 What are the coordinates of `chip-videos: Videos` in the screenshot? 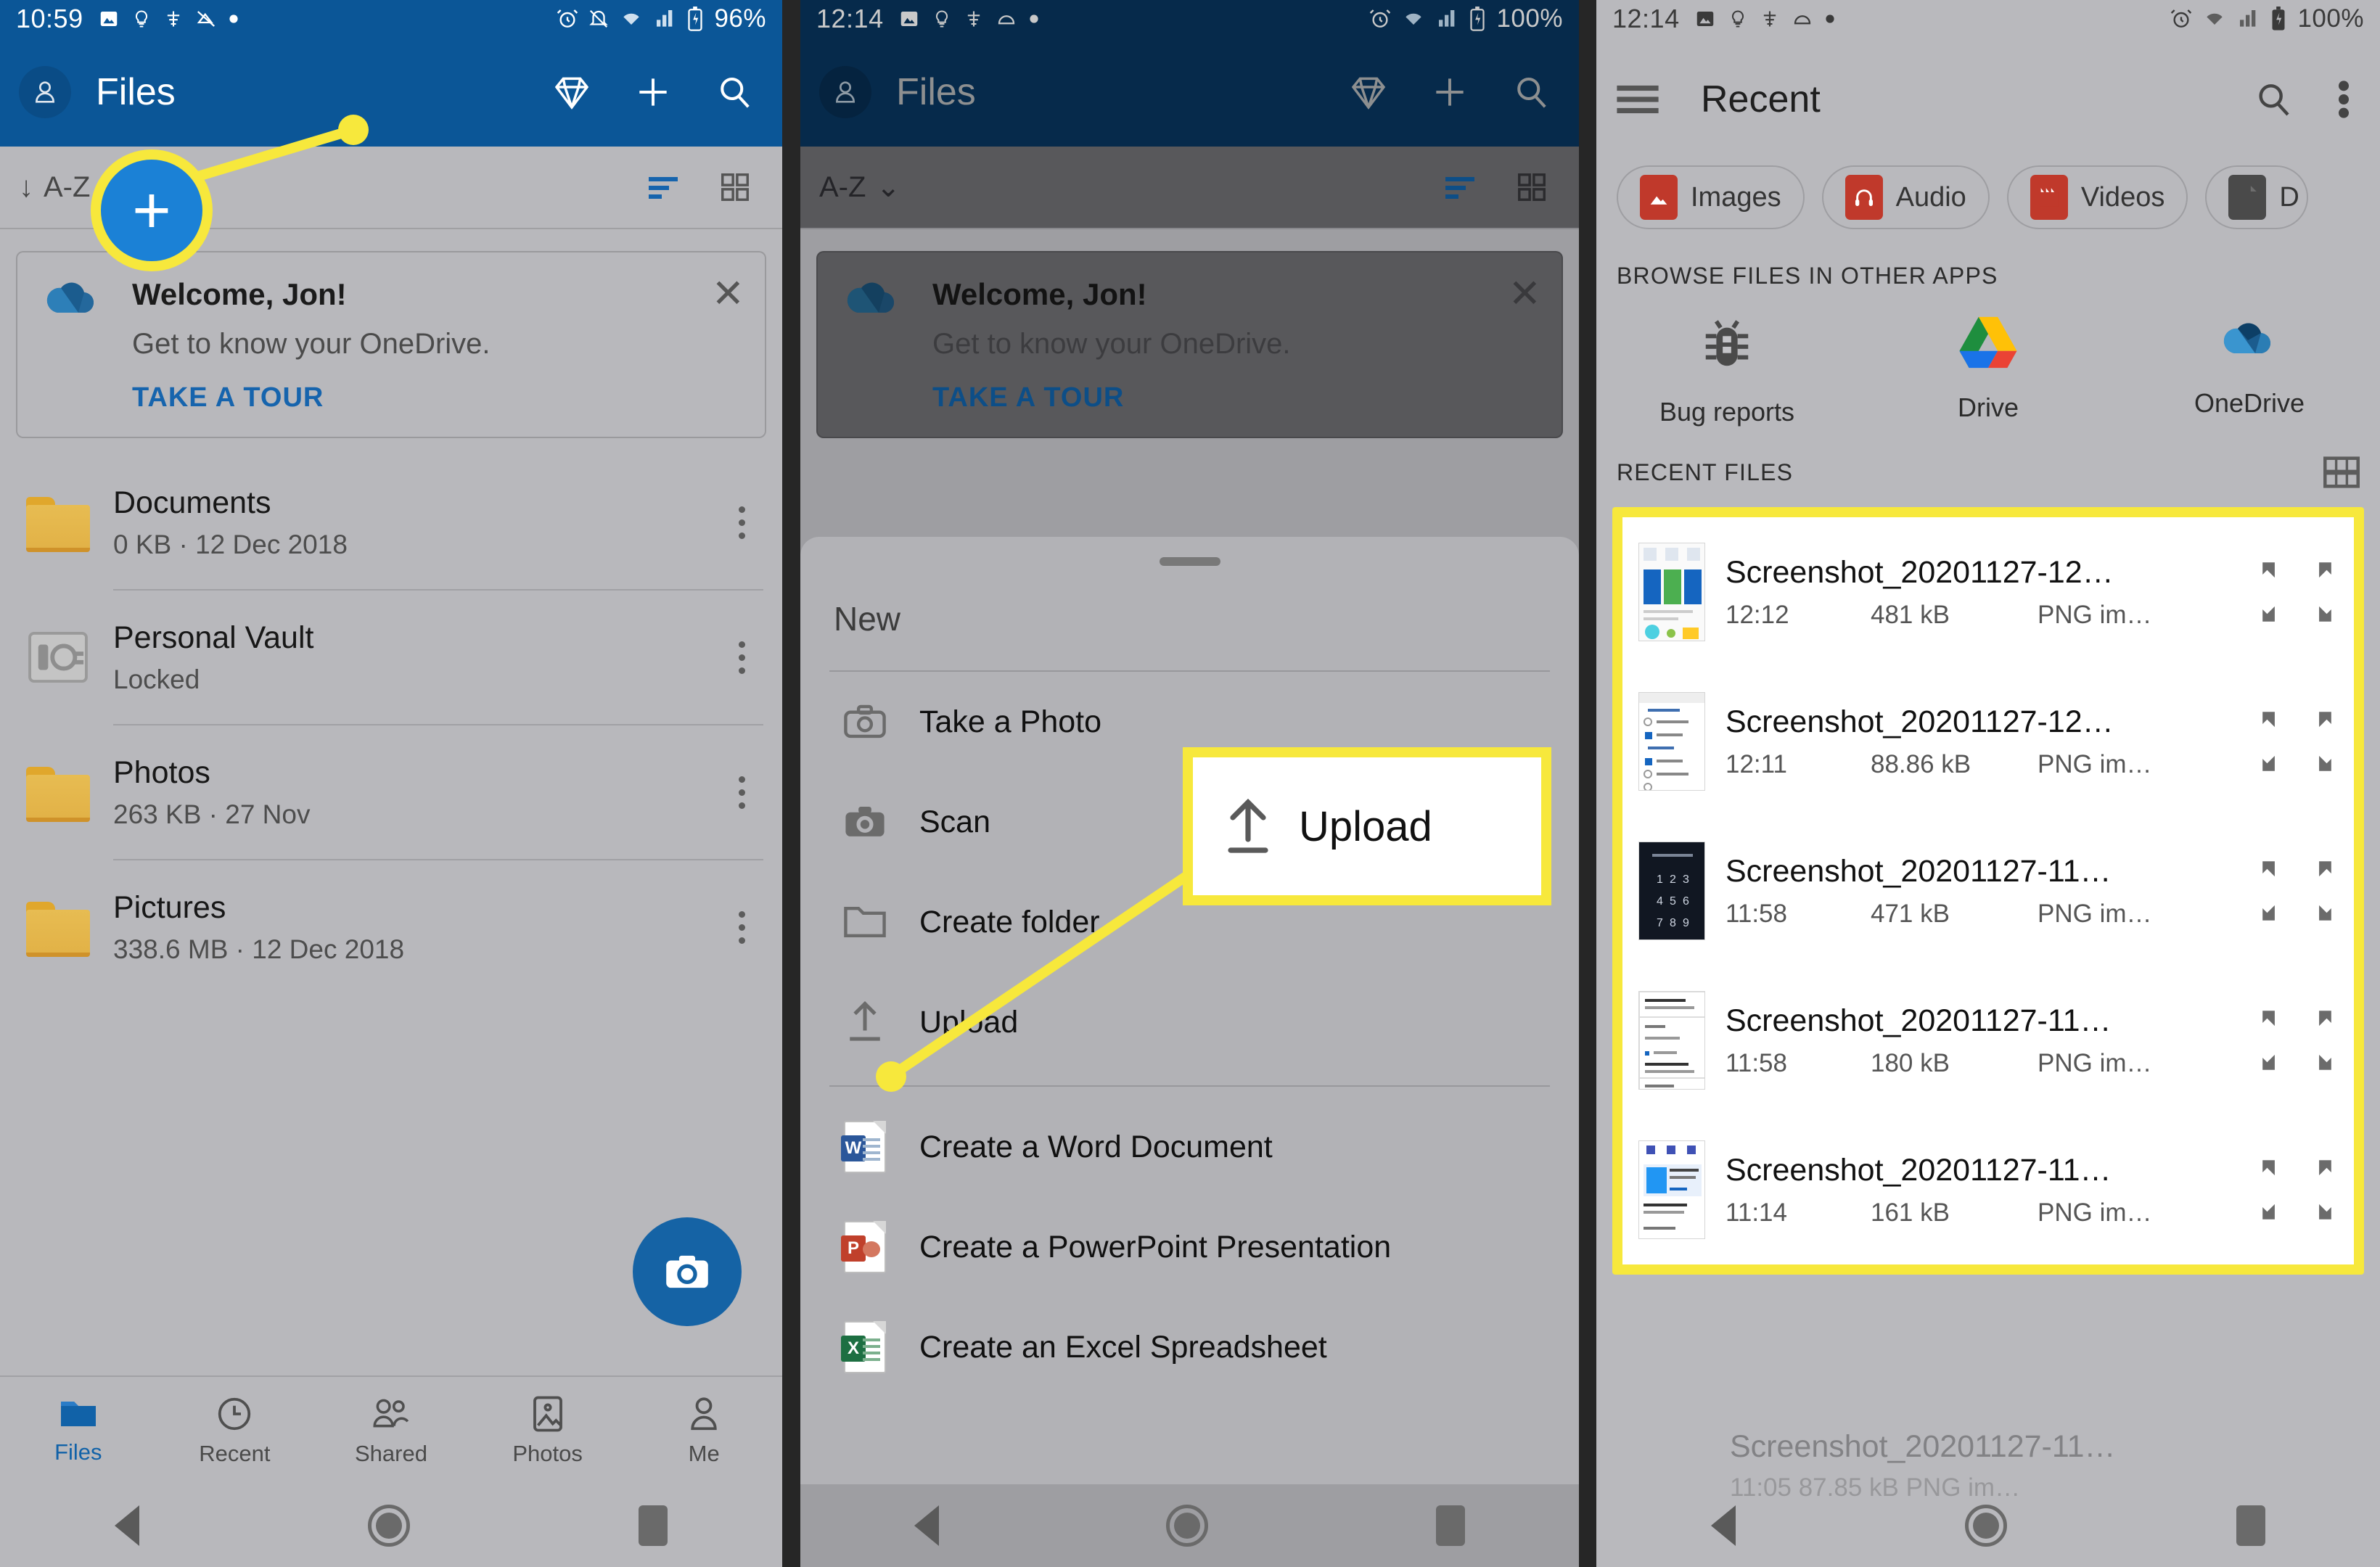 It's located at (2097, 197).